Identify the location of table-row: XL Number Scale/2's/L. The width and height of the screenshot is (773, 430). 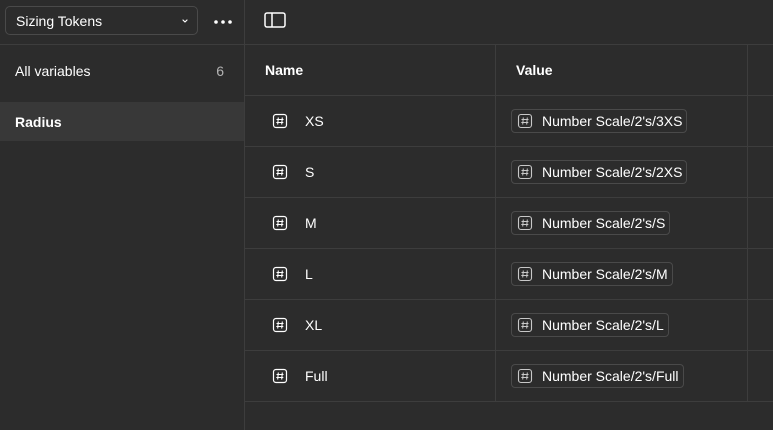
(509, 325).